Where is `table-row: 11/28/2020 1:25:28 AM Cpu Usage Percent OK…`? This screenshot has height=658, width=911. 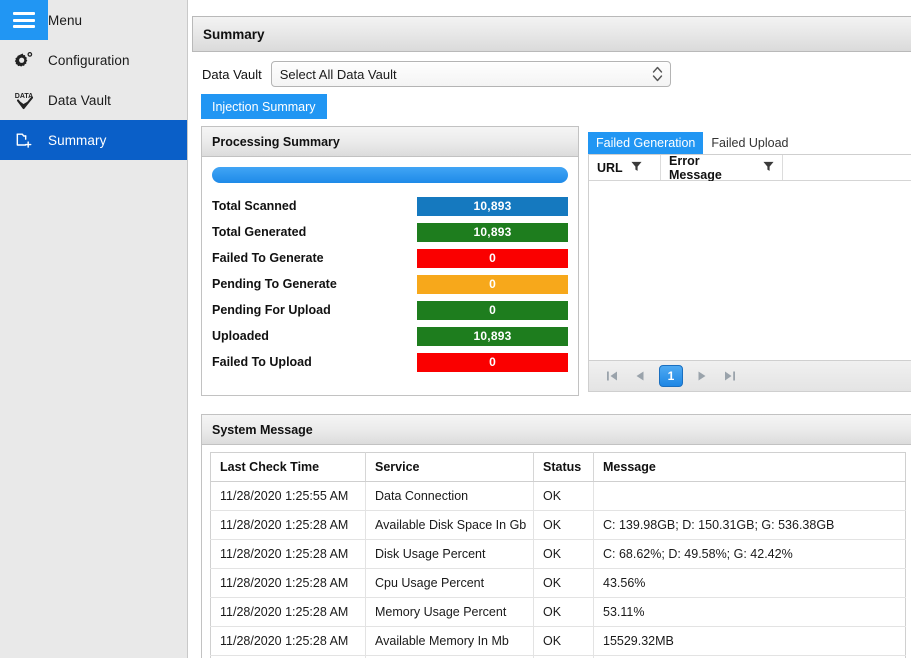
table-row: 11/28/2020 1:25:28 AM Cpu Usage Percent OK… is located at coordinates (558, 583).